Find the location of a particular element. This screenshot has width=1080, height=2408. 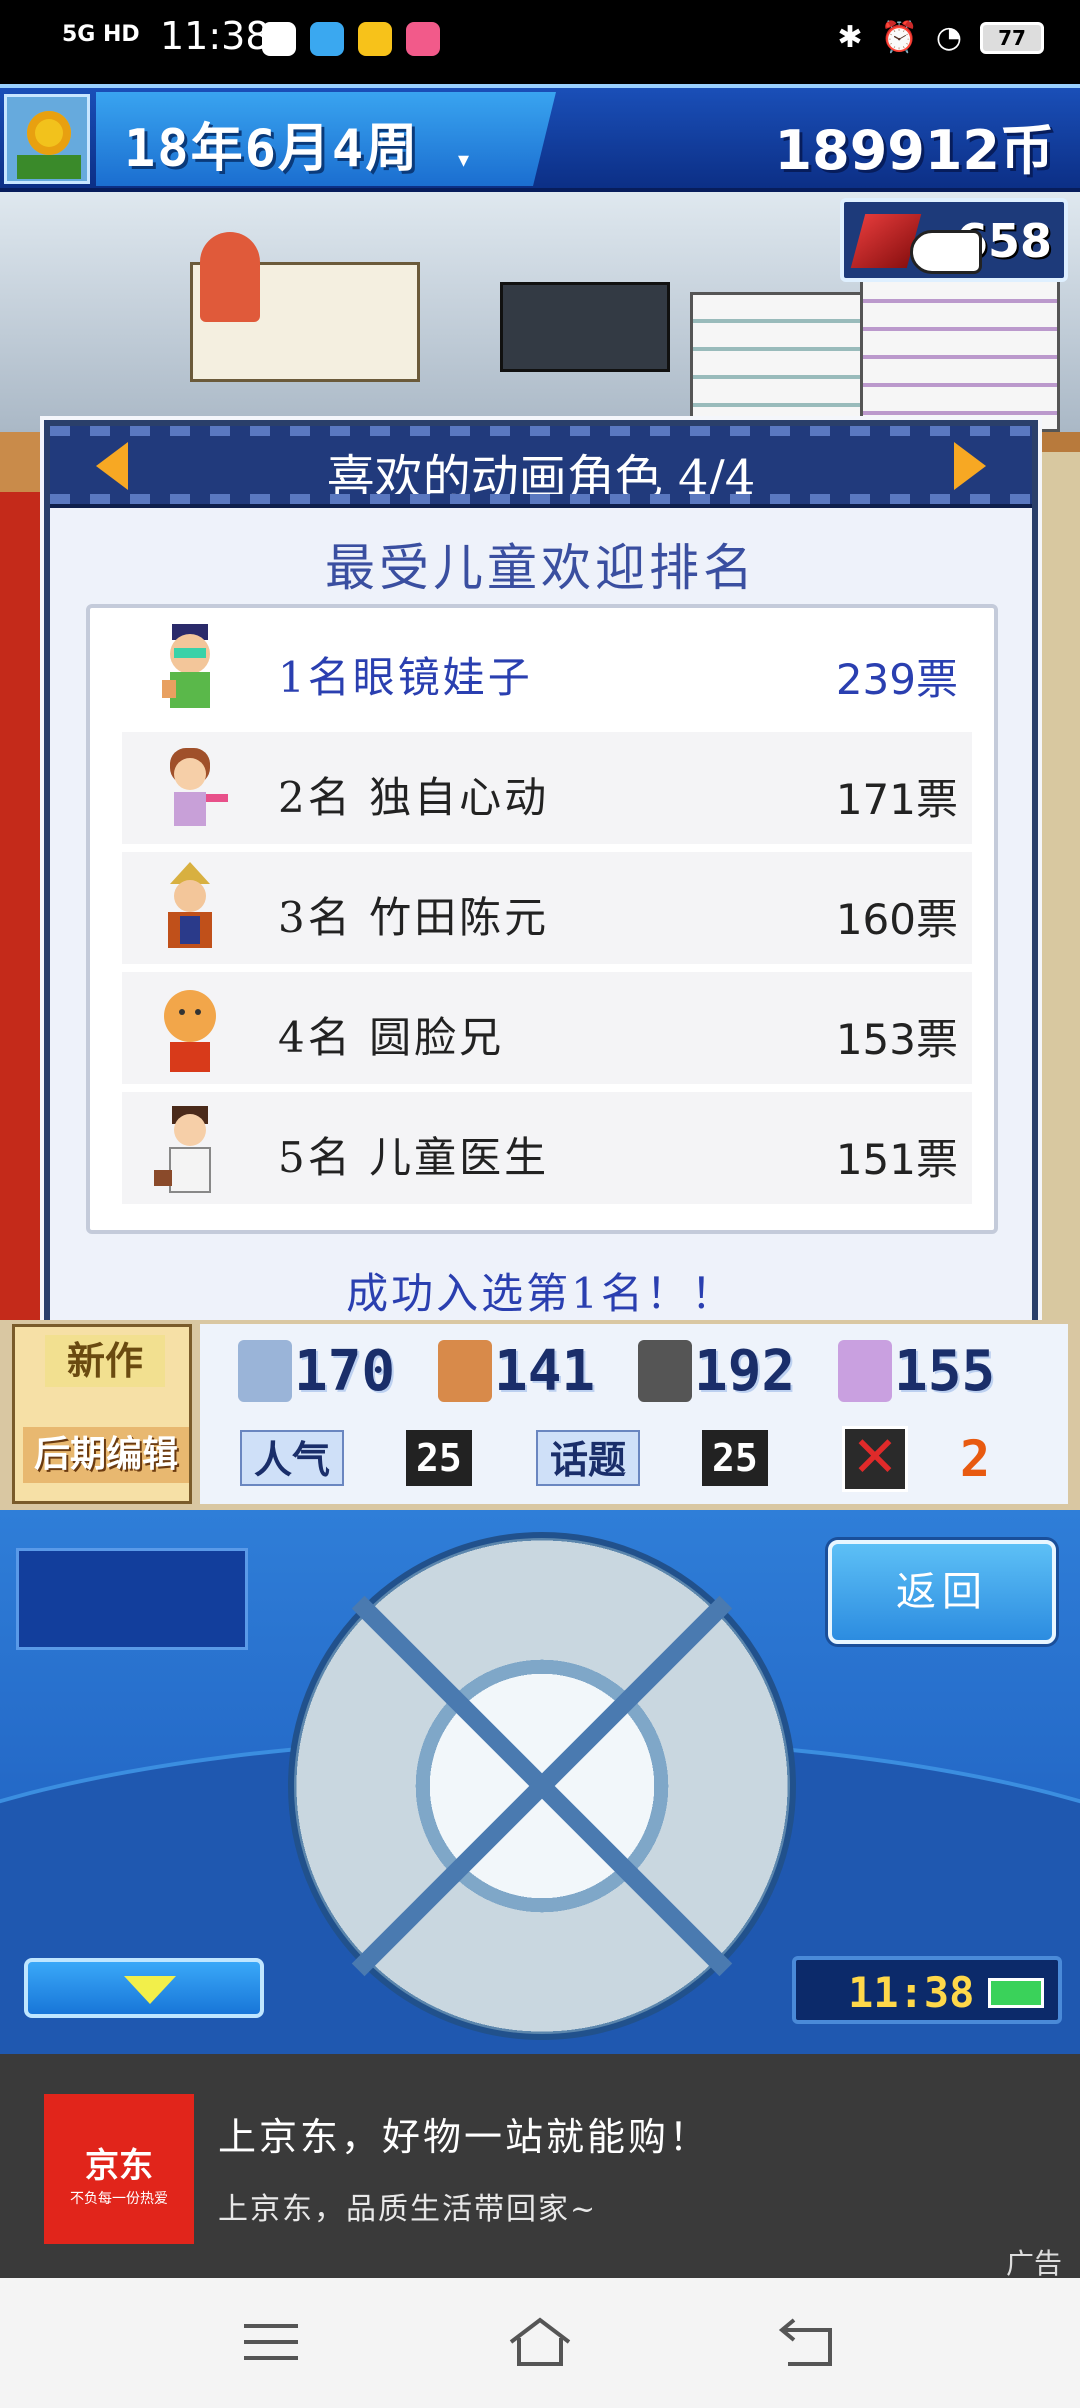

jd-logo-text: 京东 is located at coordinates (119, 2166).